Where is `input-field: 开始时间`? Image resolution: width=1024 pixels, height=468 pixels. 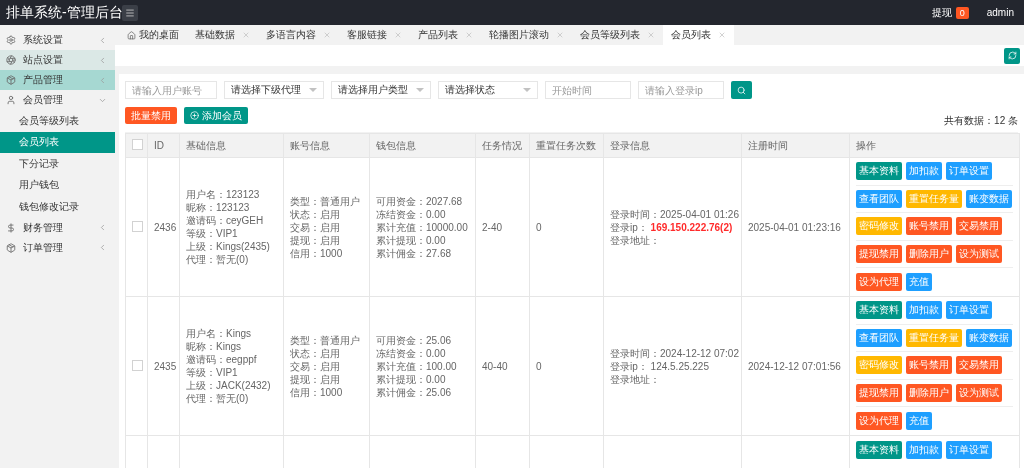 input-field: 开始时间 is located at coordinates (588, 90).